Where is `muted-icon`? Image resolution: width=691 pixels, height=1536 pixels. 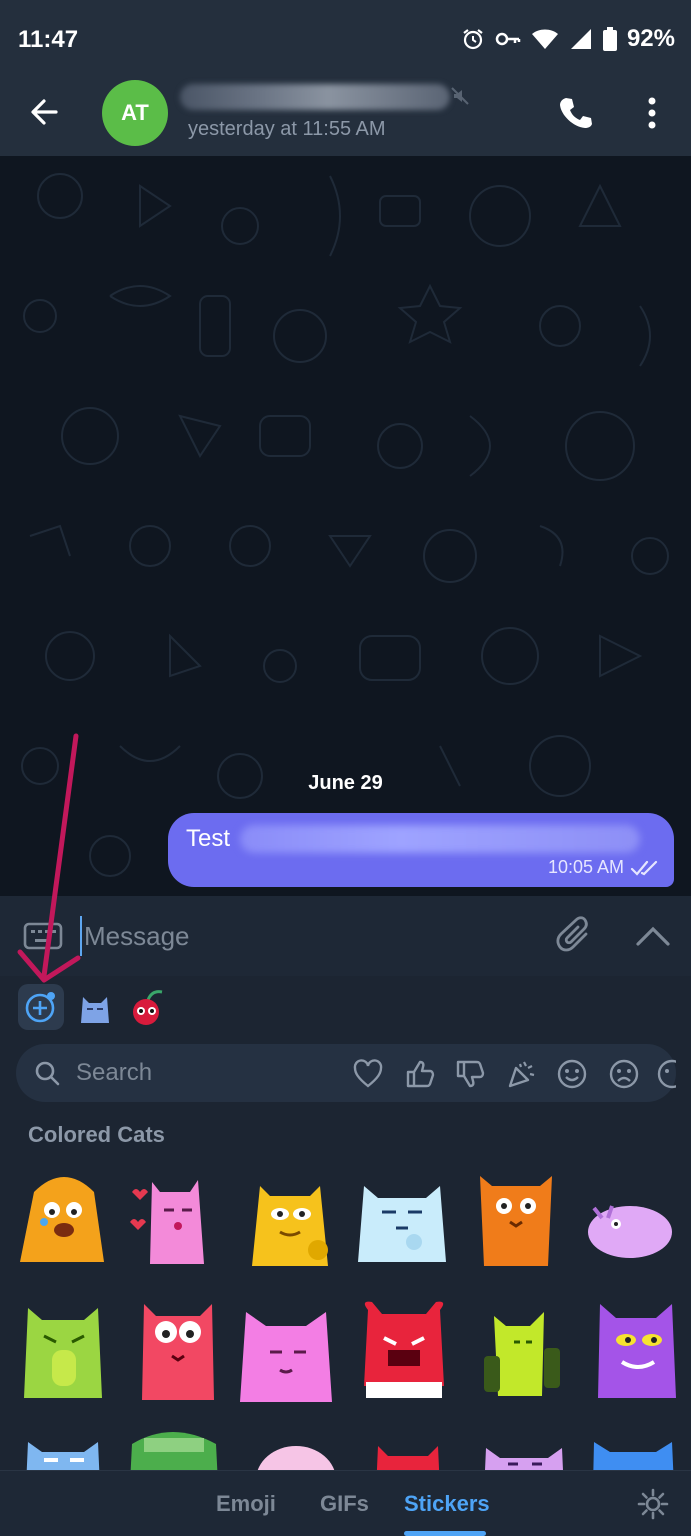
muted-icon is located at coordinates (460, 96).